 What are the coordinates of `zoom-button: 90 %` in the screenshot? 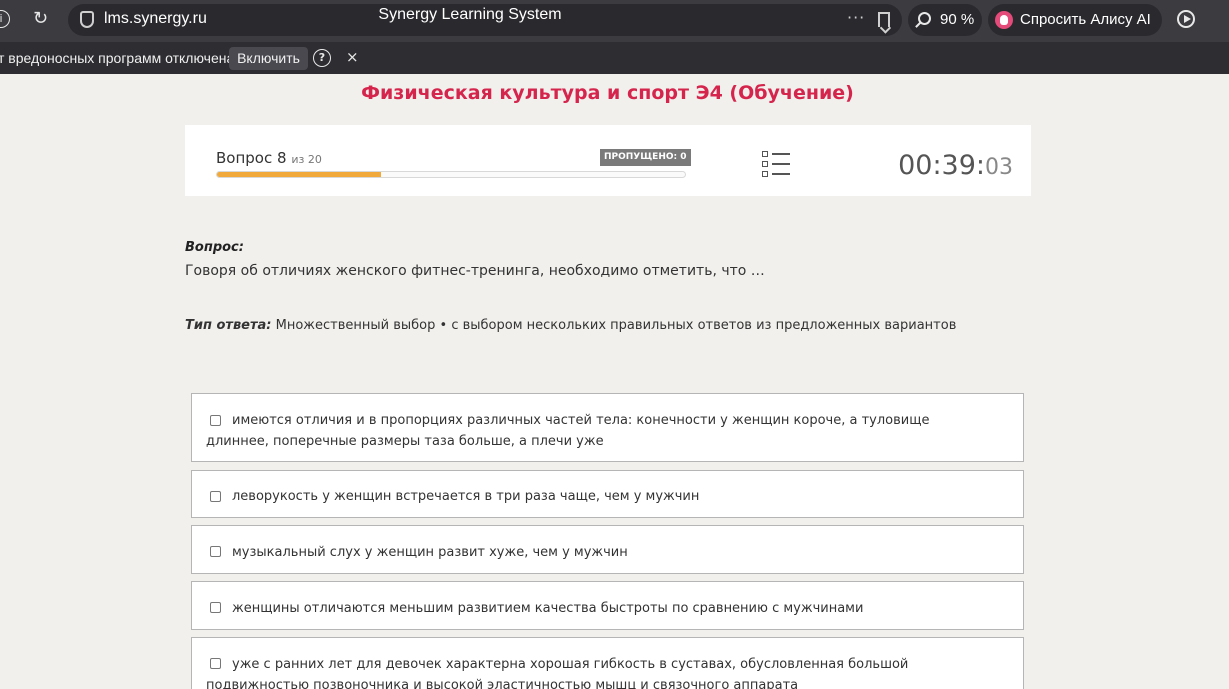 It's located at (945, 20).